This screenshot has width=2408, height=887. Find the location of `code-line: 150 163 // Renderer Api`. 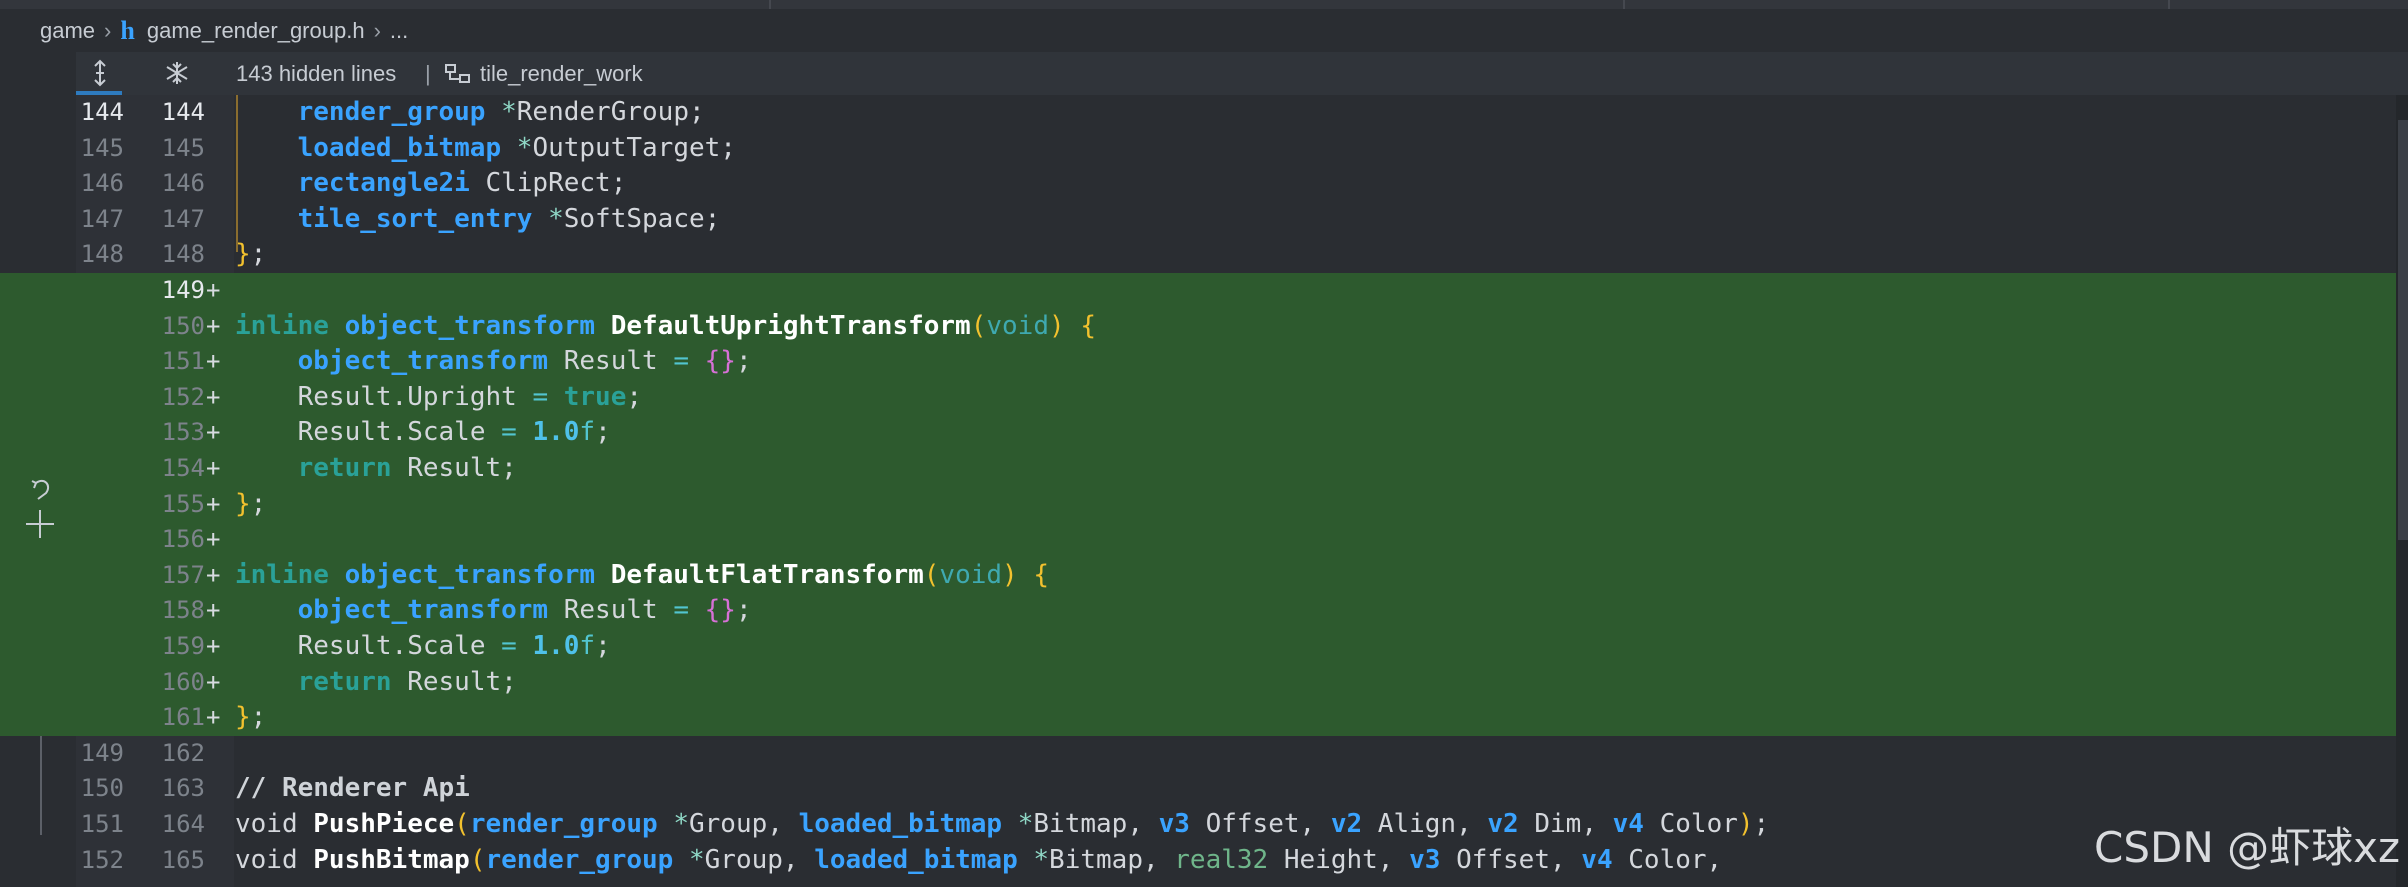

code-line: 150 163 // Renderer Api is located at coordinates (1204, 789).